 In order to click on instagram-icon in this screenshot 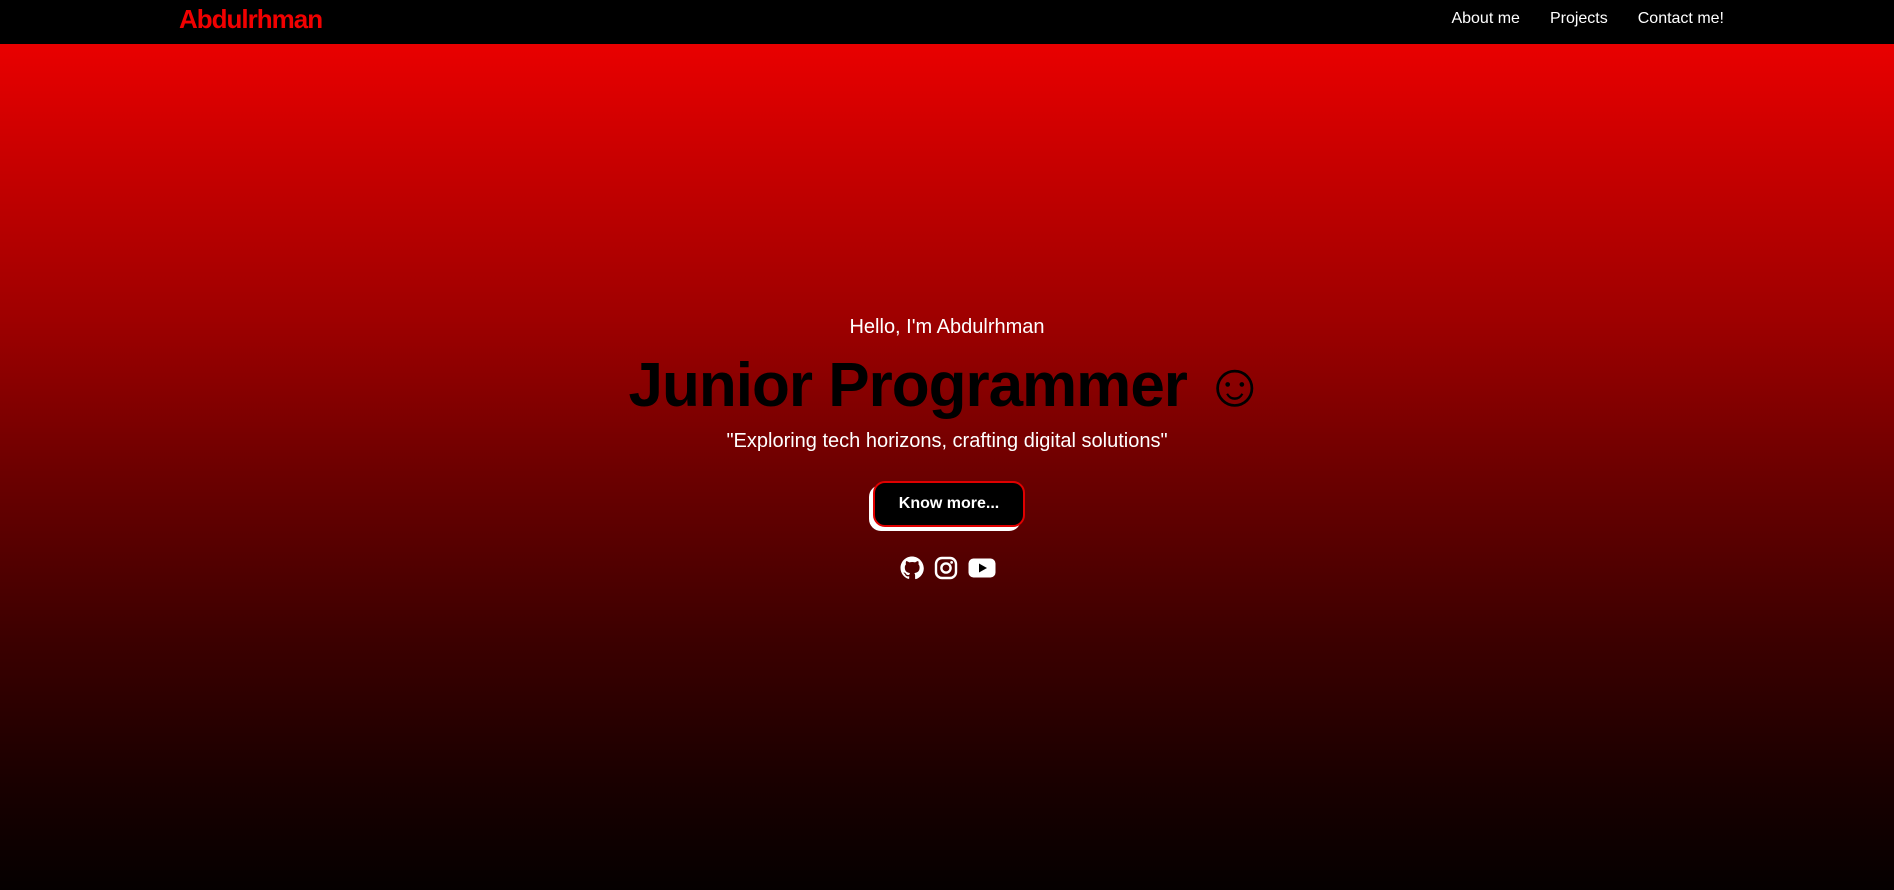, I will do `click(946, 568)`.